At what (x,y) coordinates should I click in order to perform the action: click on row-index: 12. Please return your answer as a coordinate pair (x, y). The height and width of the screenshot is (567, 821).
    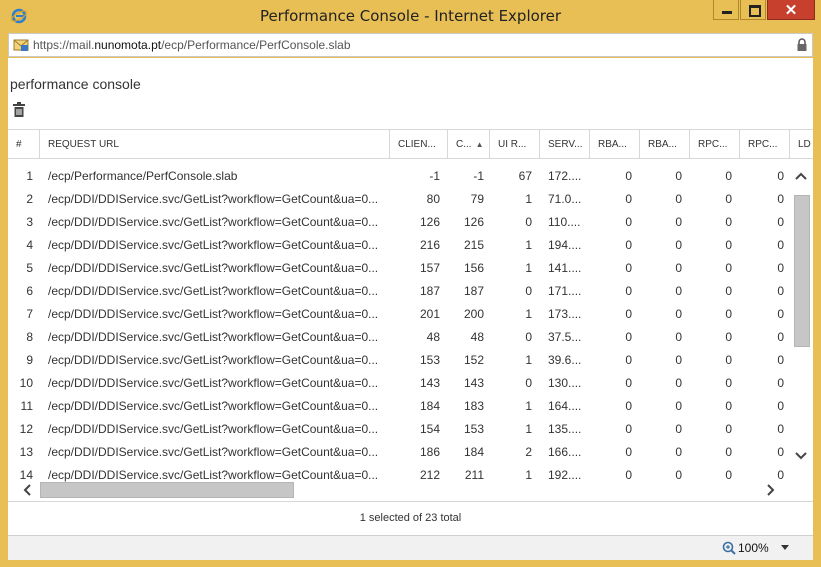
    Looking at the image, I should click on (26, 429).